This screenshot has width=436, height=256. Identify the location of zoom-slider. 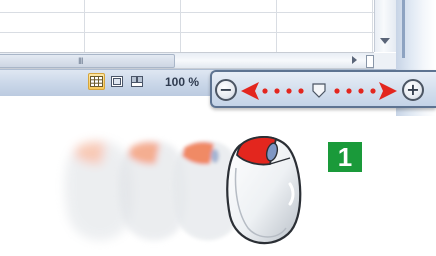
(319, 91).